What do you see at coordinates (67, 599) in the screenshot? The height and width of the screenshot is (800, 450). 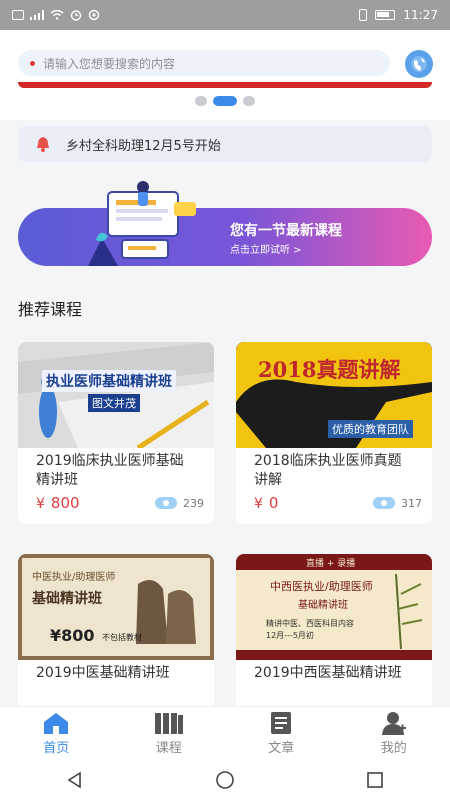 I see `thumbnail-line2: 基础精讲班` at bounding box center [67, 599].